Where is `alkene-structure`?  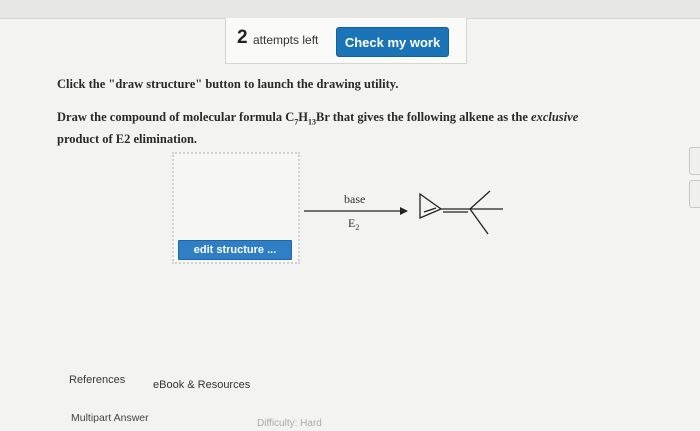
alkene-structure is located at coordinates (461, 212).